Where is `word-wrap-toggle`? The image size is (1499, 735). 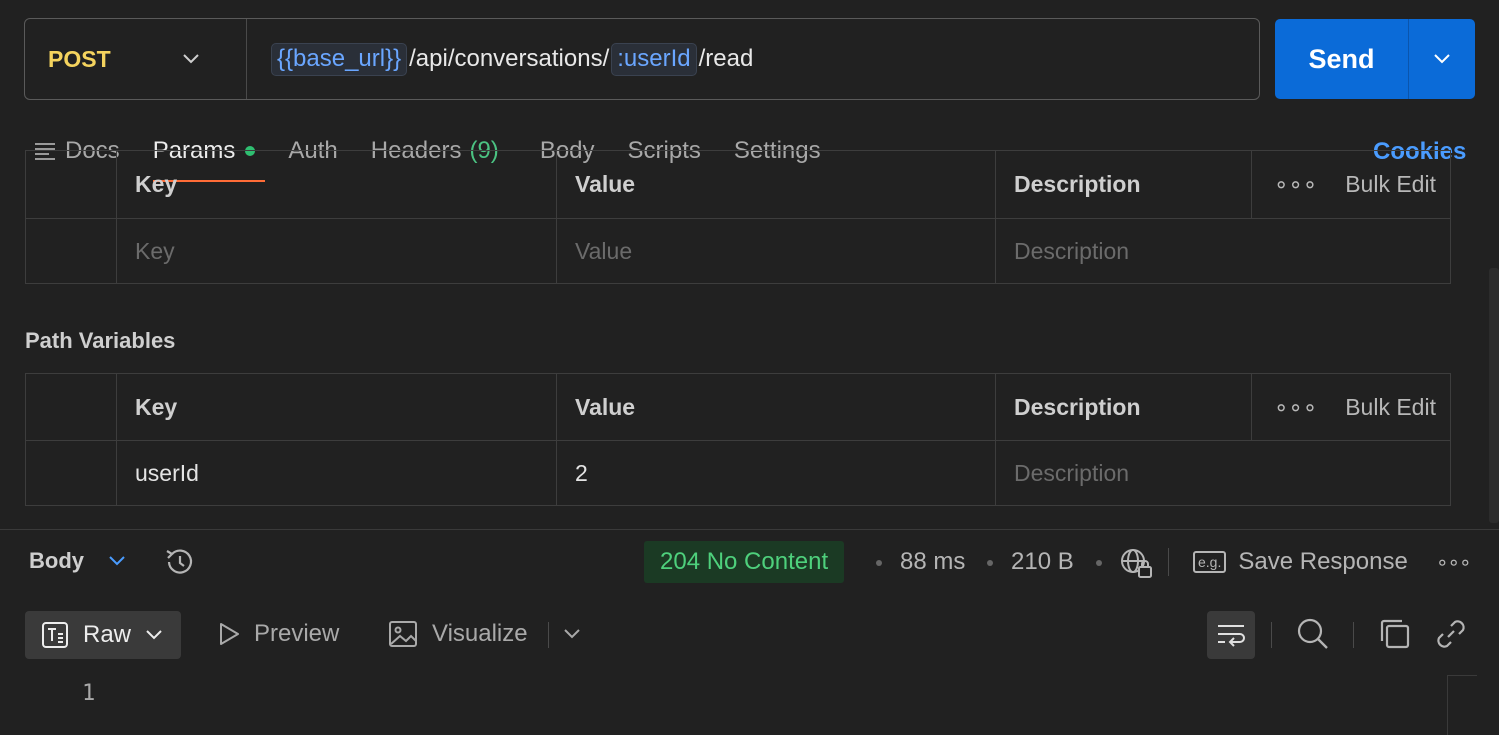 word-wrap-toggle is located at coordinates (1231, 635).